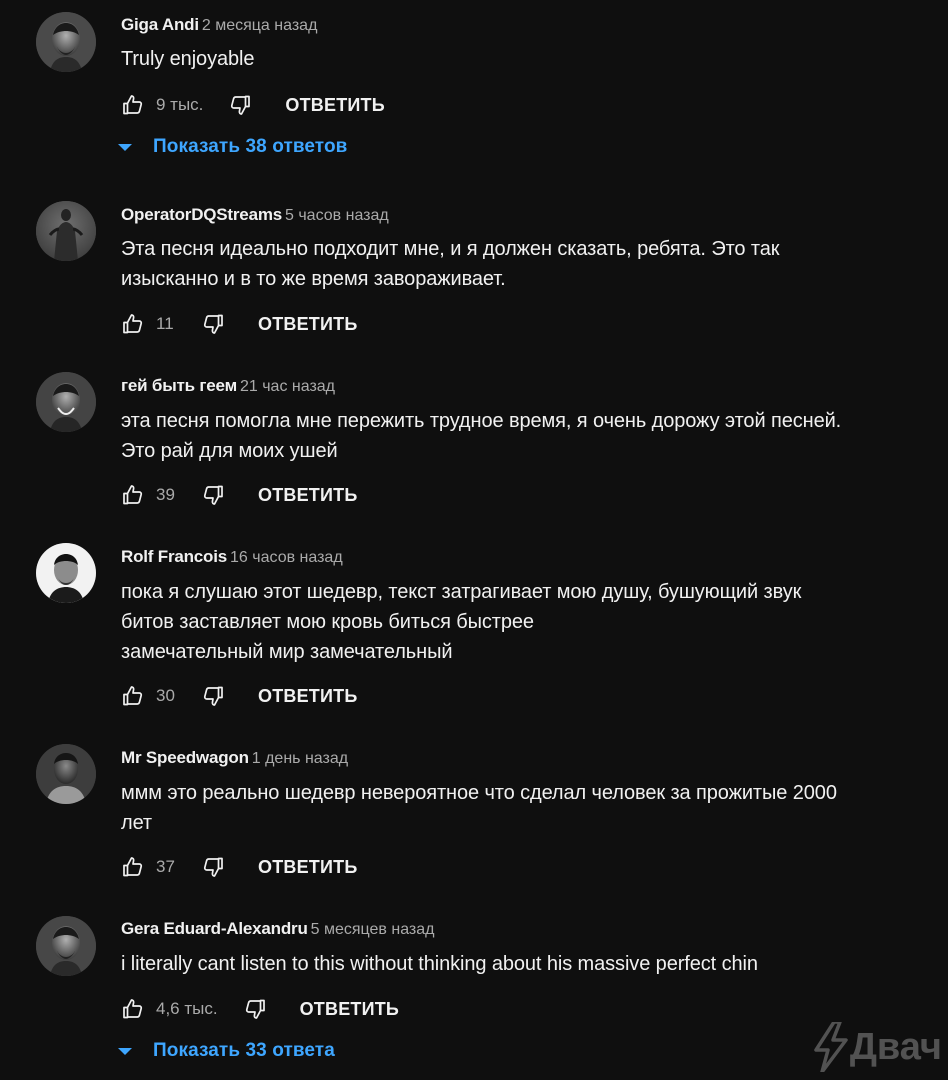  I want to click on comment-actions: 4,6 тыс. ОТВЕТИТЬ, so click(259, 1009).